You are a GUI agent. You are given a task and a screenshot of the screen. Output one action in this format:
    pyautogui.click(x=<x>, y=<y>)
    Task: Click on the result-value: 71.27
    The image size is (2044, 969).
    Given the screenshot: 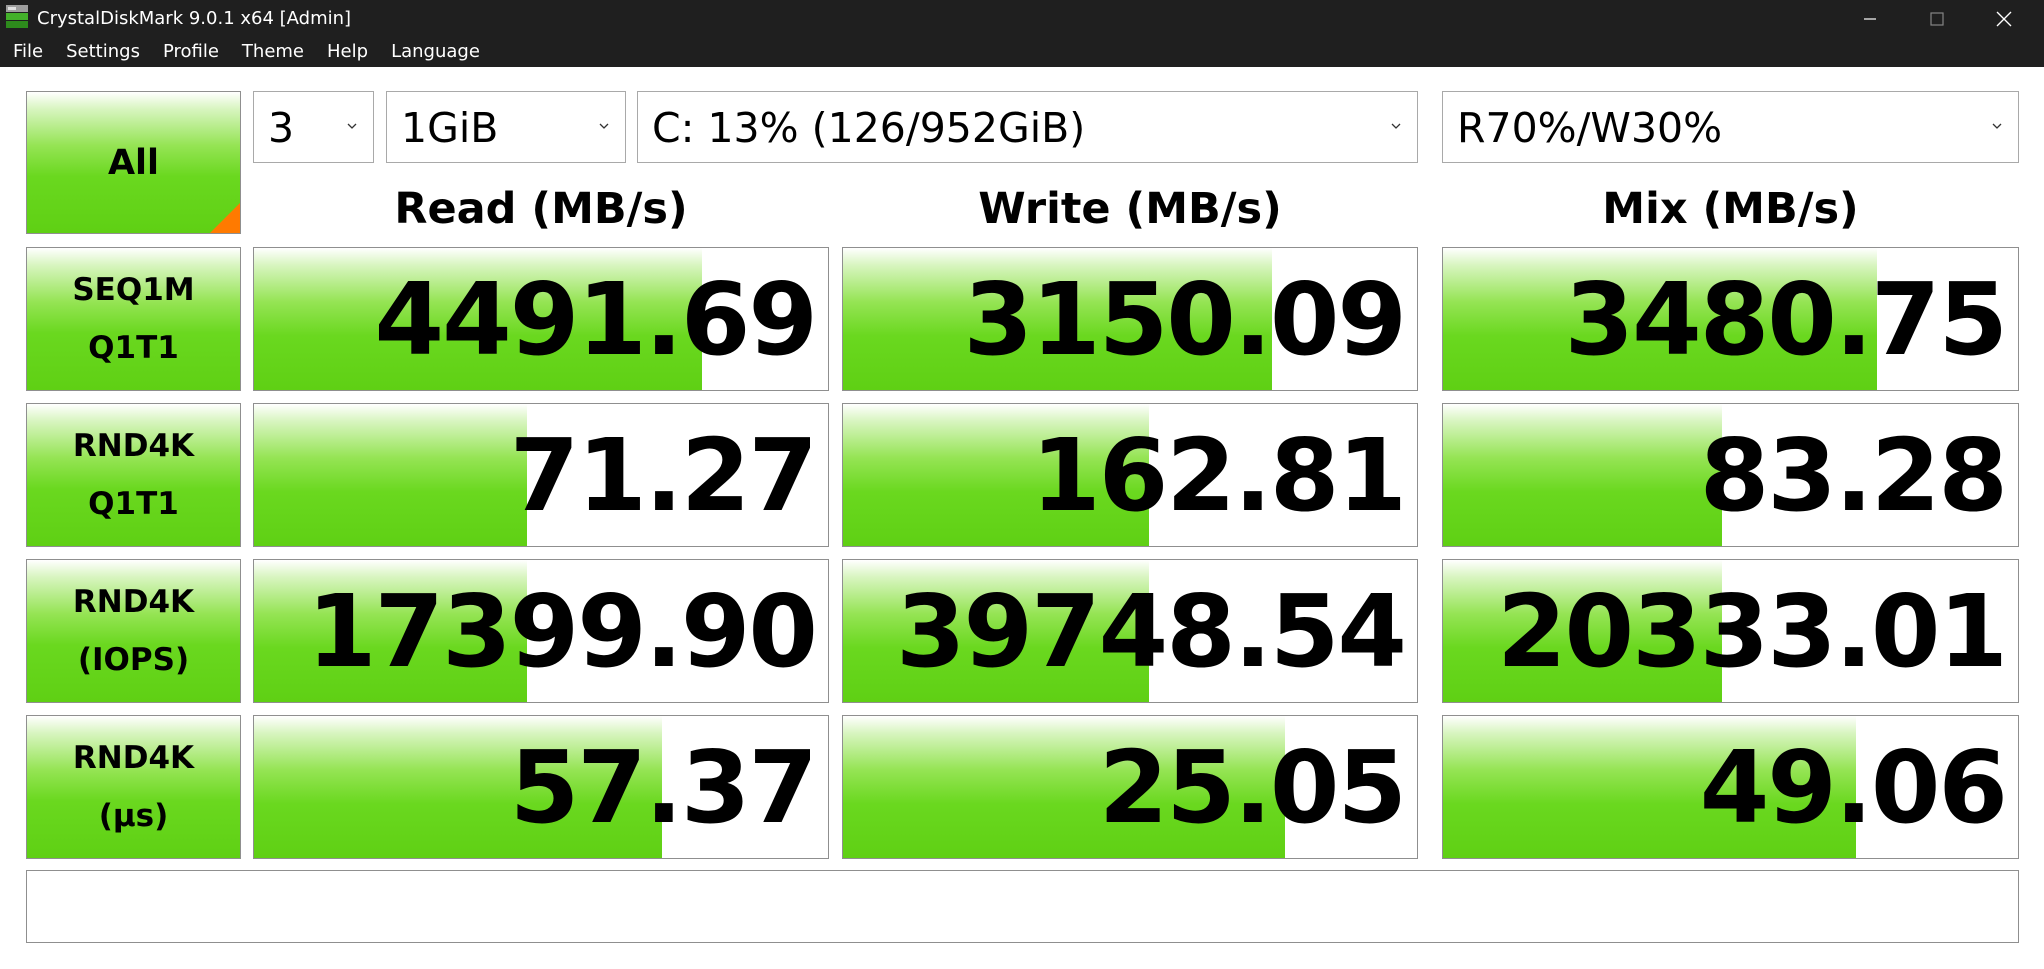 What is the action you would take?
    pyautogui.click(x=663, y=475)
    